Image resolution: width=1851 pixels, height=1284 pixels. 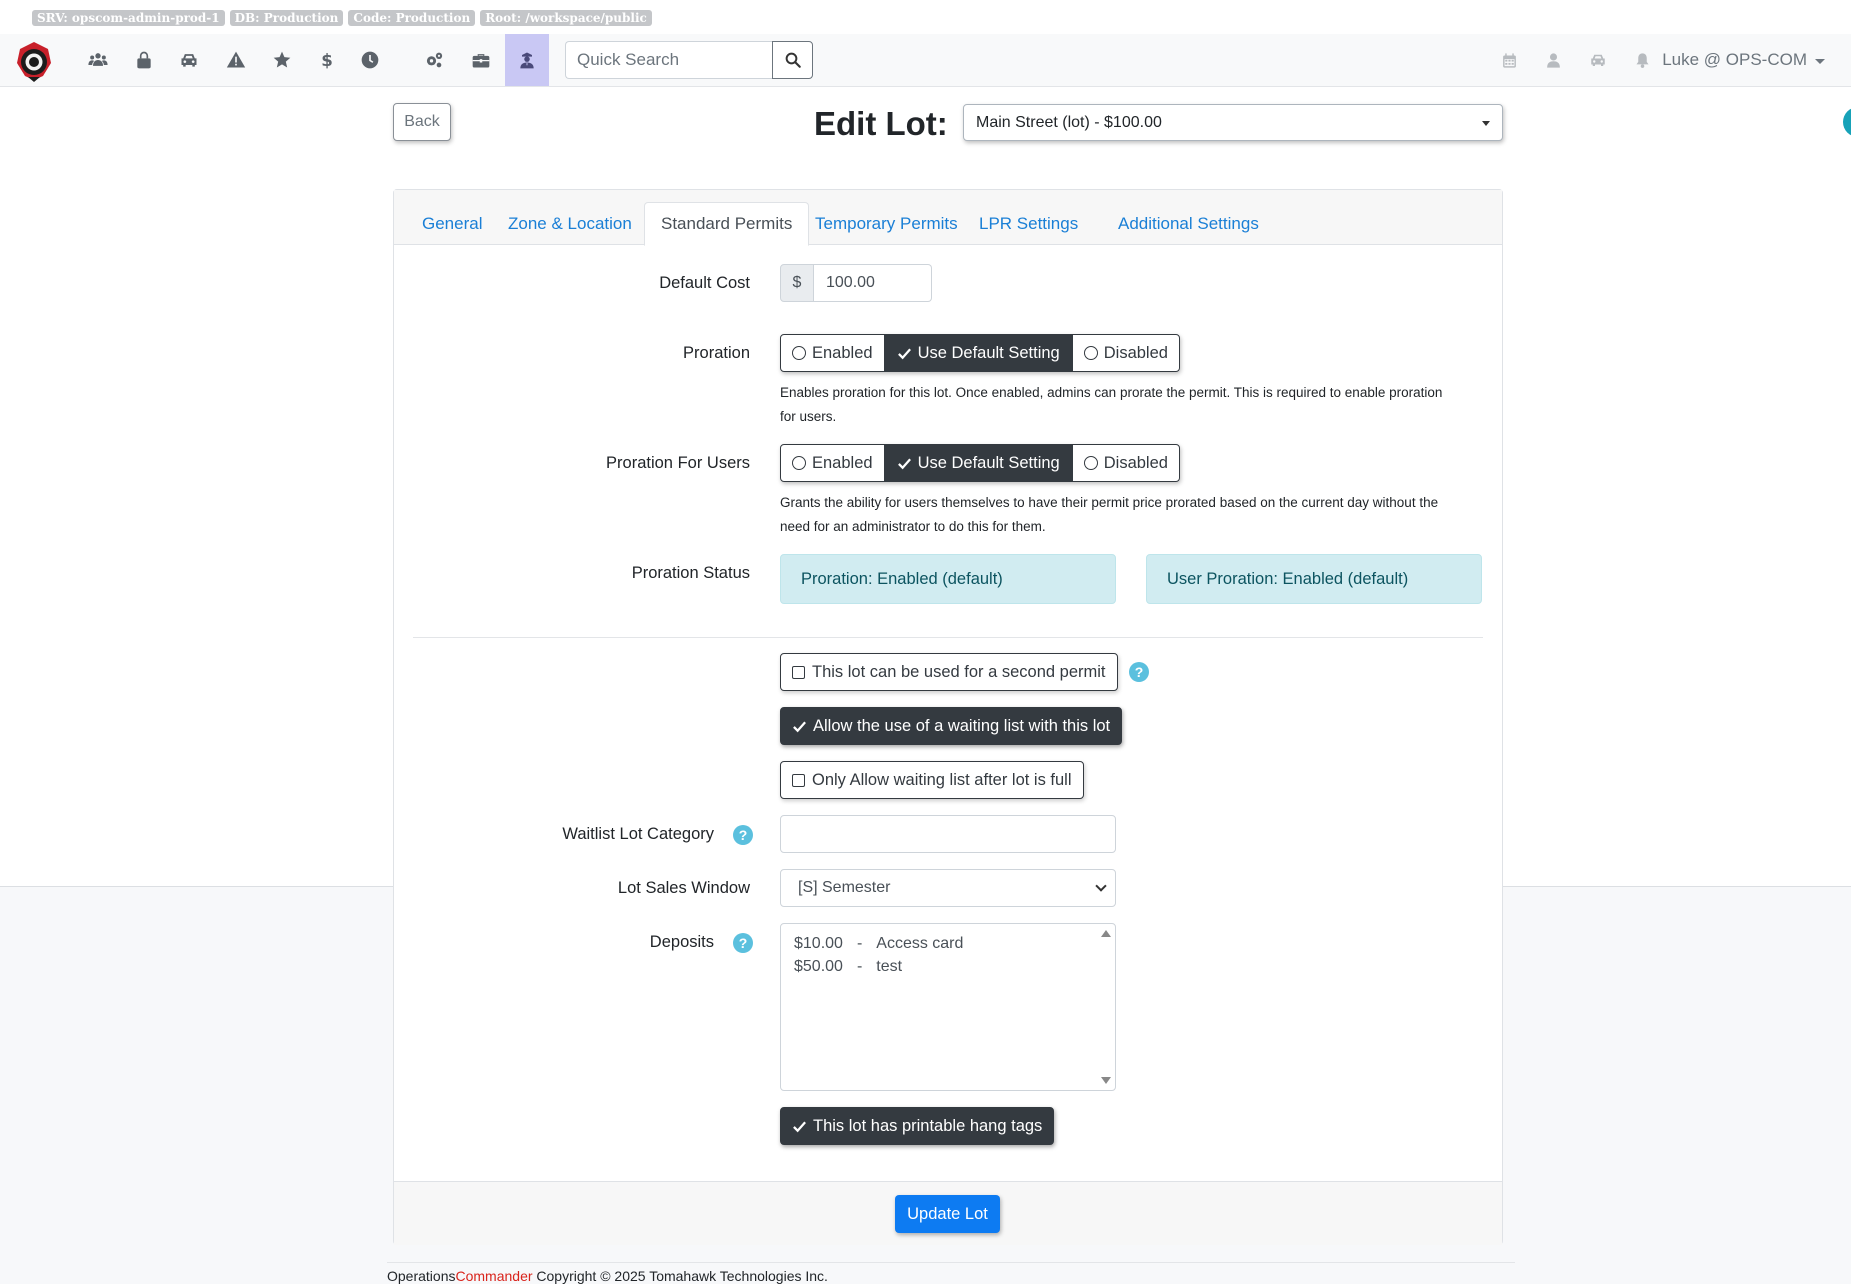 What do you see at coordinates (808, 416) in the screenshot?
I see `help-line: for users.` at bounding box center [808, 416].